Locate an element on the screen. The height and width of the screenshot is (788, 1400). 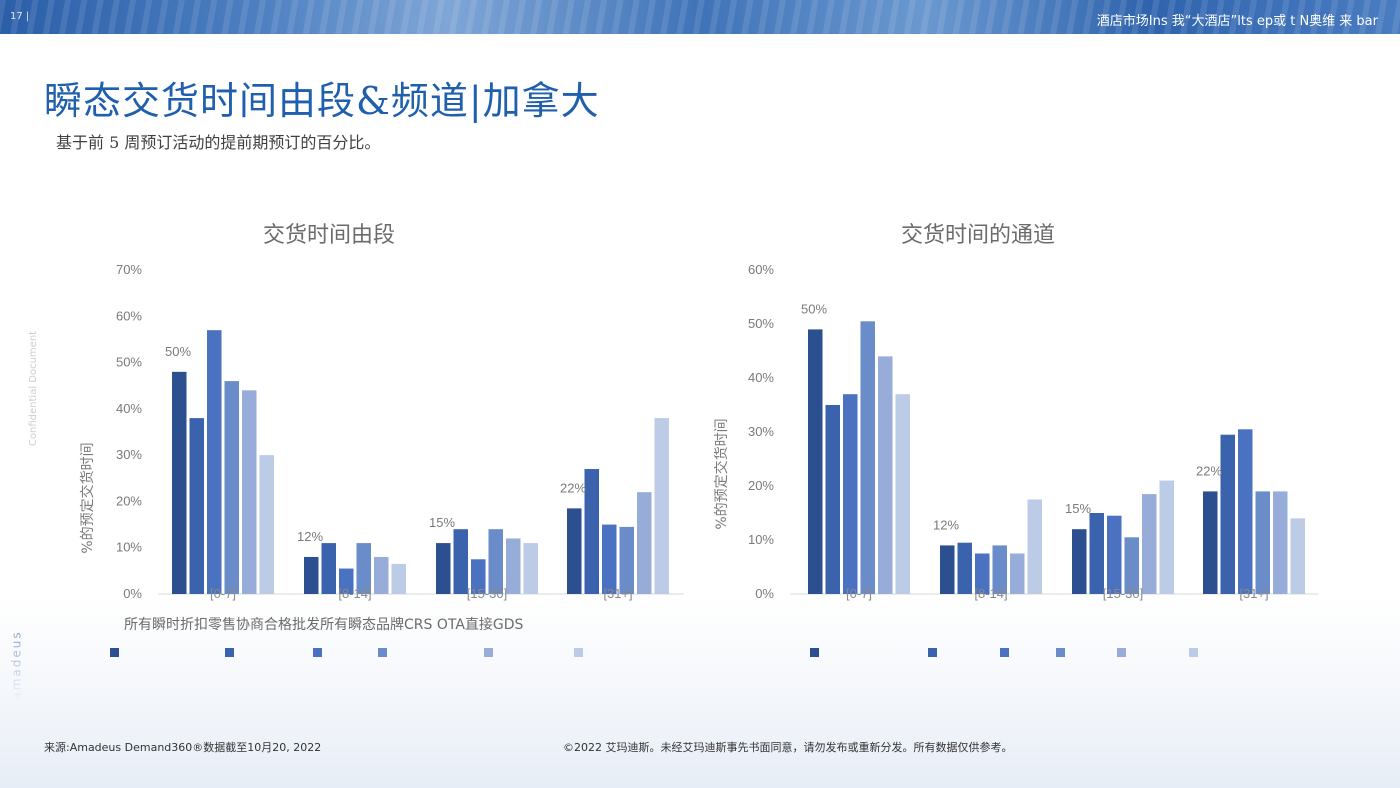
legend-text: 所有瞬时折扣零售协商合格批发所有瞬态品牌CRS OTA直接GDS is located at coordinates (324, 624).